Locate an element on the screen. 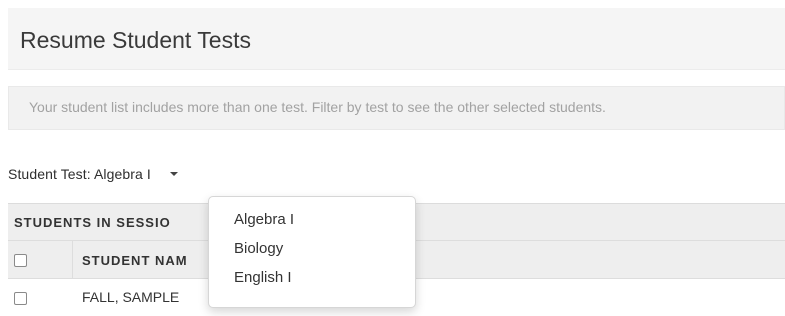 This screenshot has width=785, height=316. student-test-label: Student Test: Algebra I is located at coordinates (79, 174).